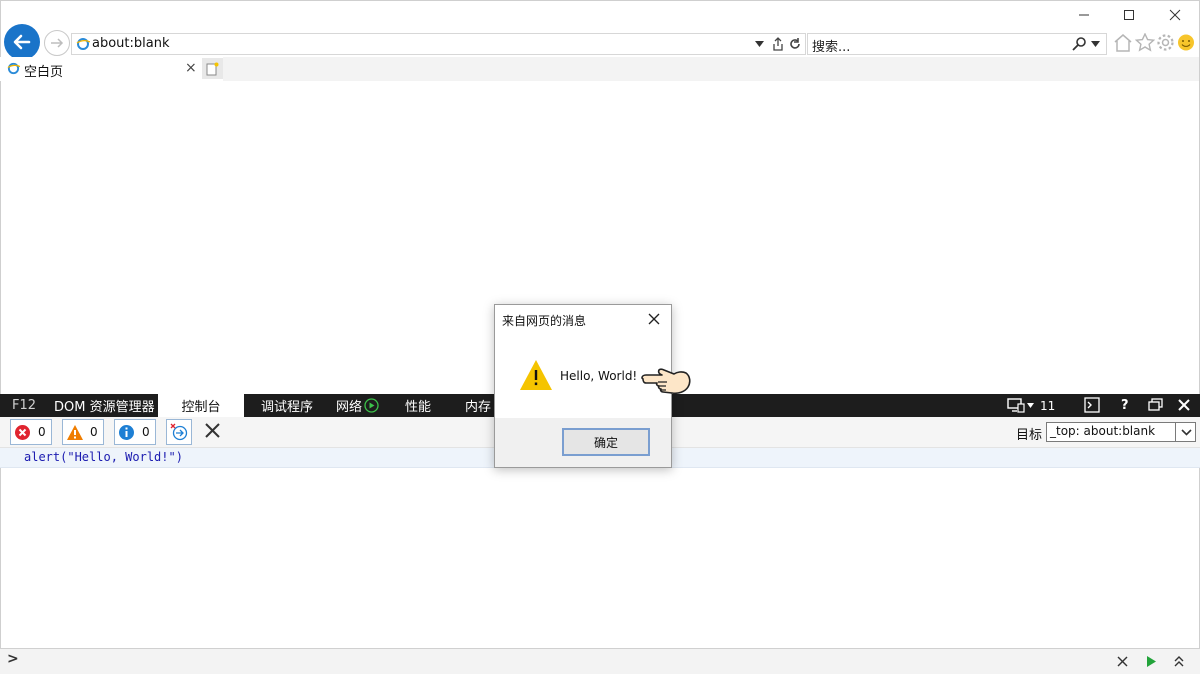  I want to click on console-entry-text: alert("Hello, World!"), so click(103, 457).